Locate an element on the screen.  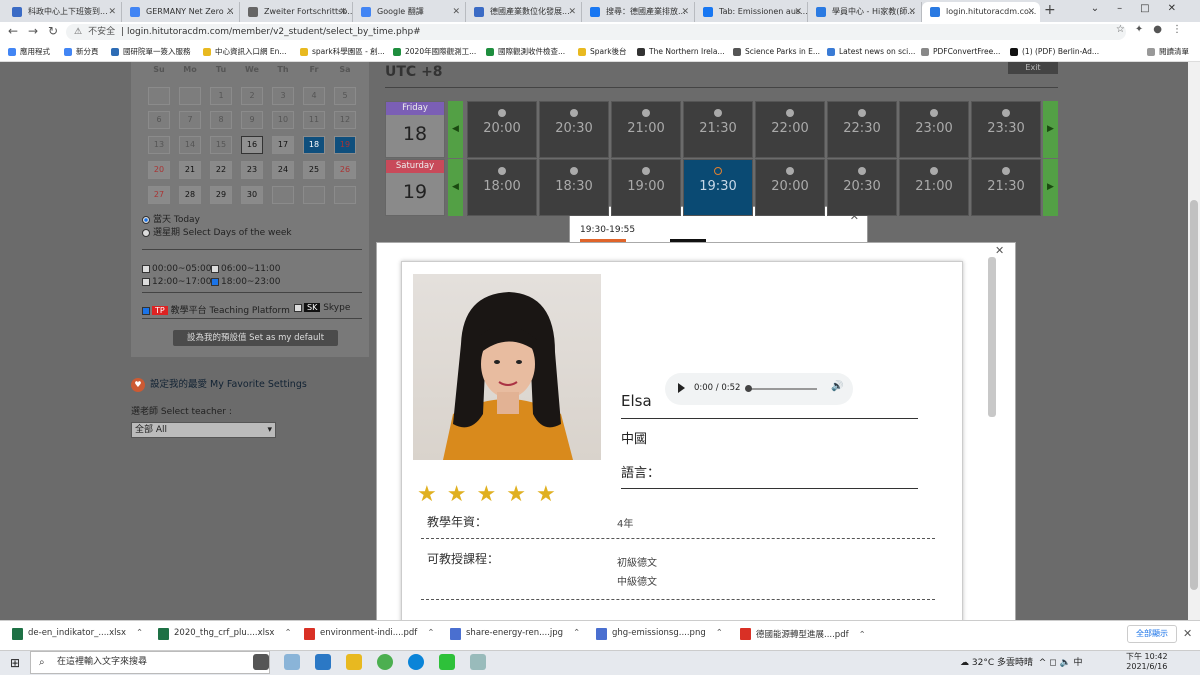
reload-icon: ↻ is located at coordinates (53, 31).